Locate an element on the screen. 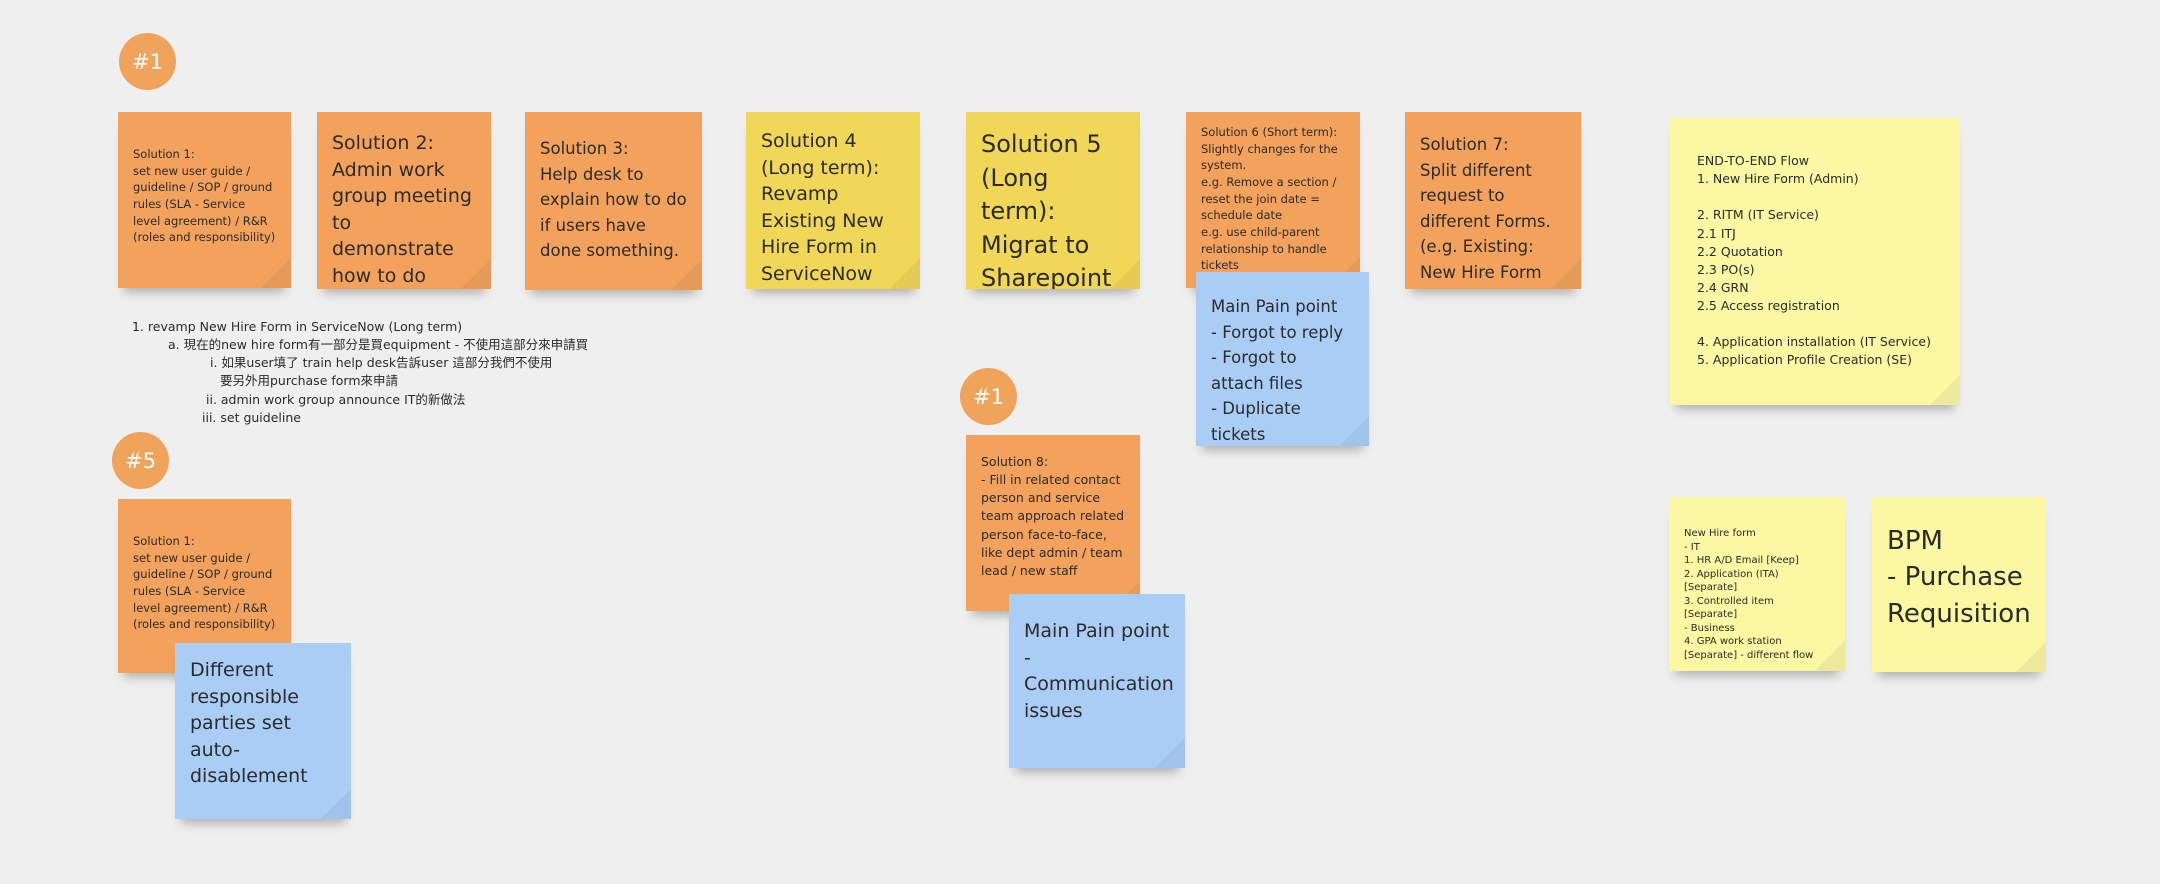 The width and height of the screenshot is (2160, 884). badge-5: #5 is located at coordinates (140, 460).